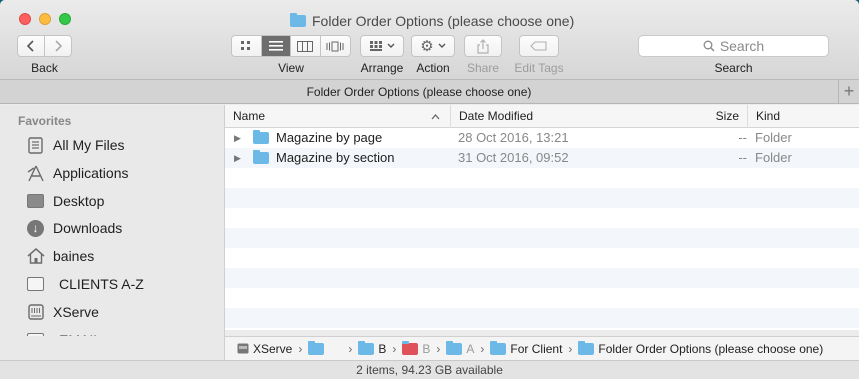 The width and height of the screenshot is (859, 379). I want to click on sidebar-item-clients-a-z: CLIENTS A-Z, so click(85, 284).